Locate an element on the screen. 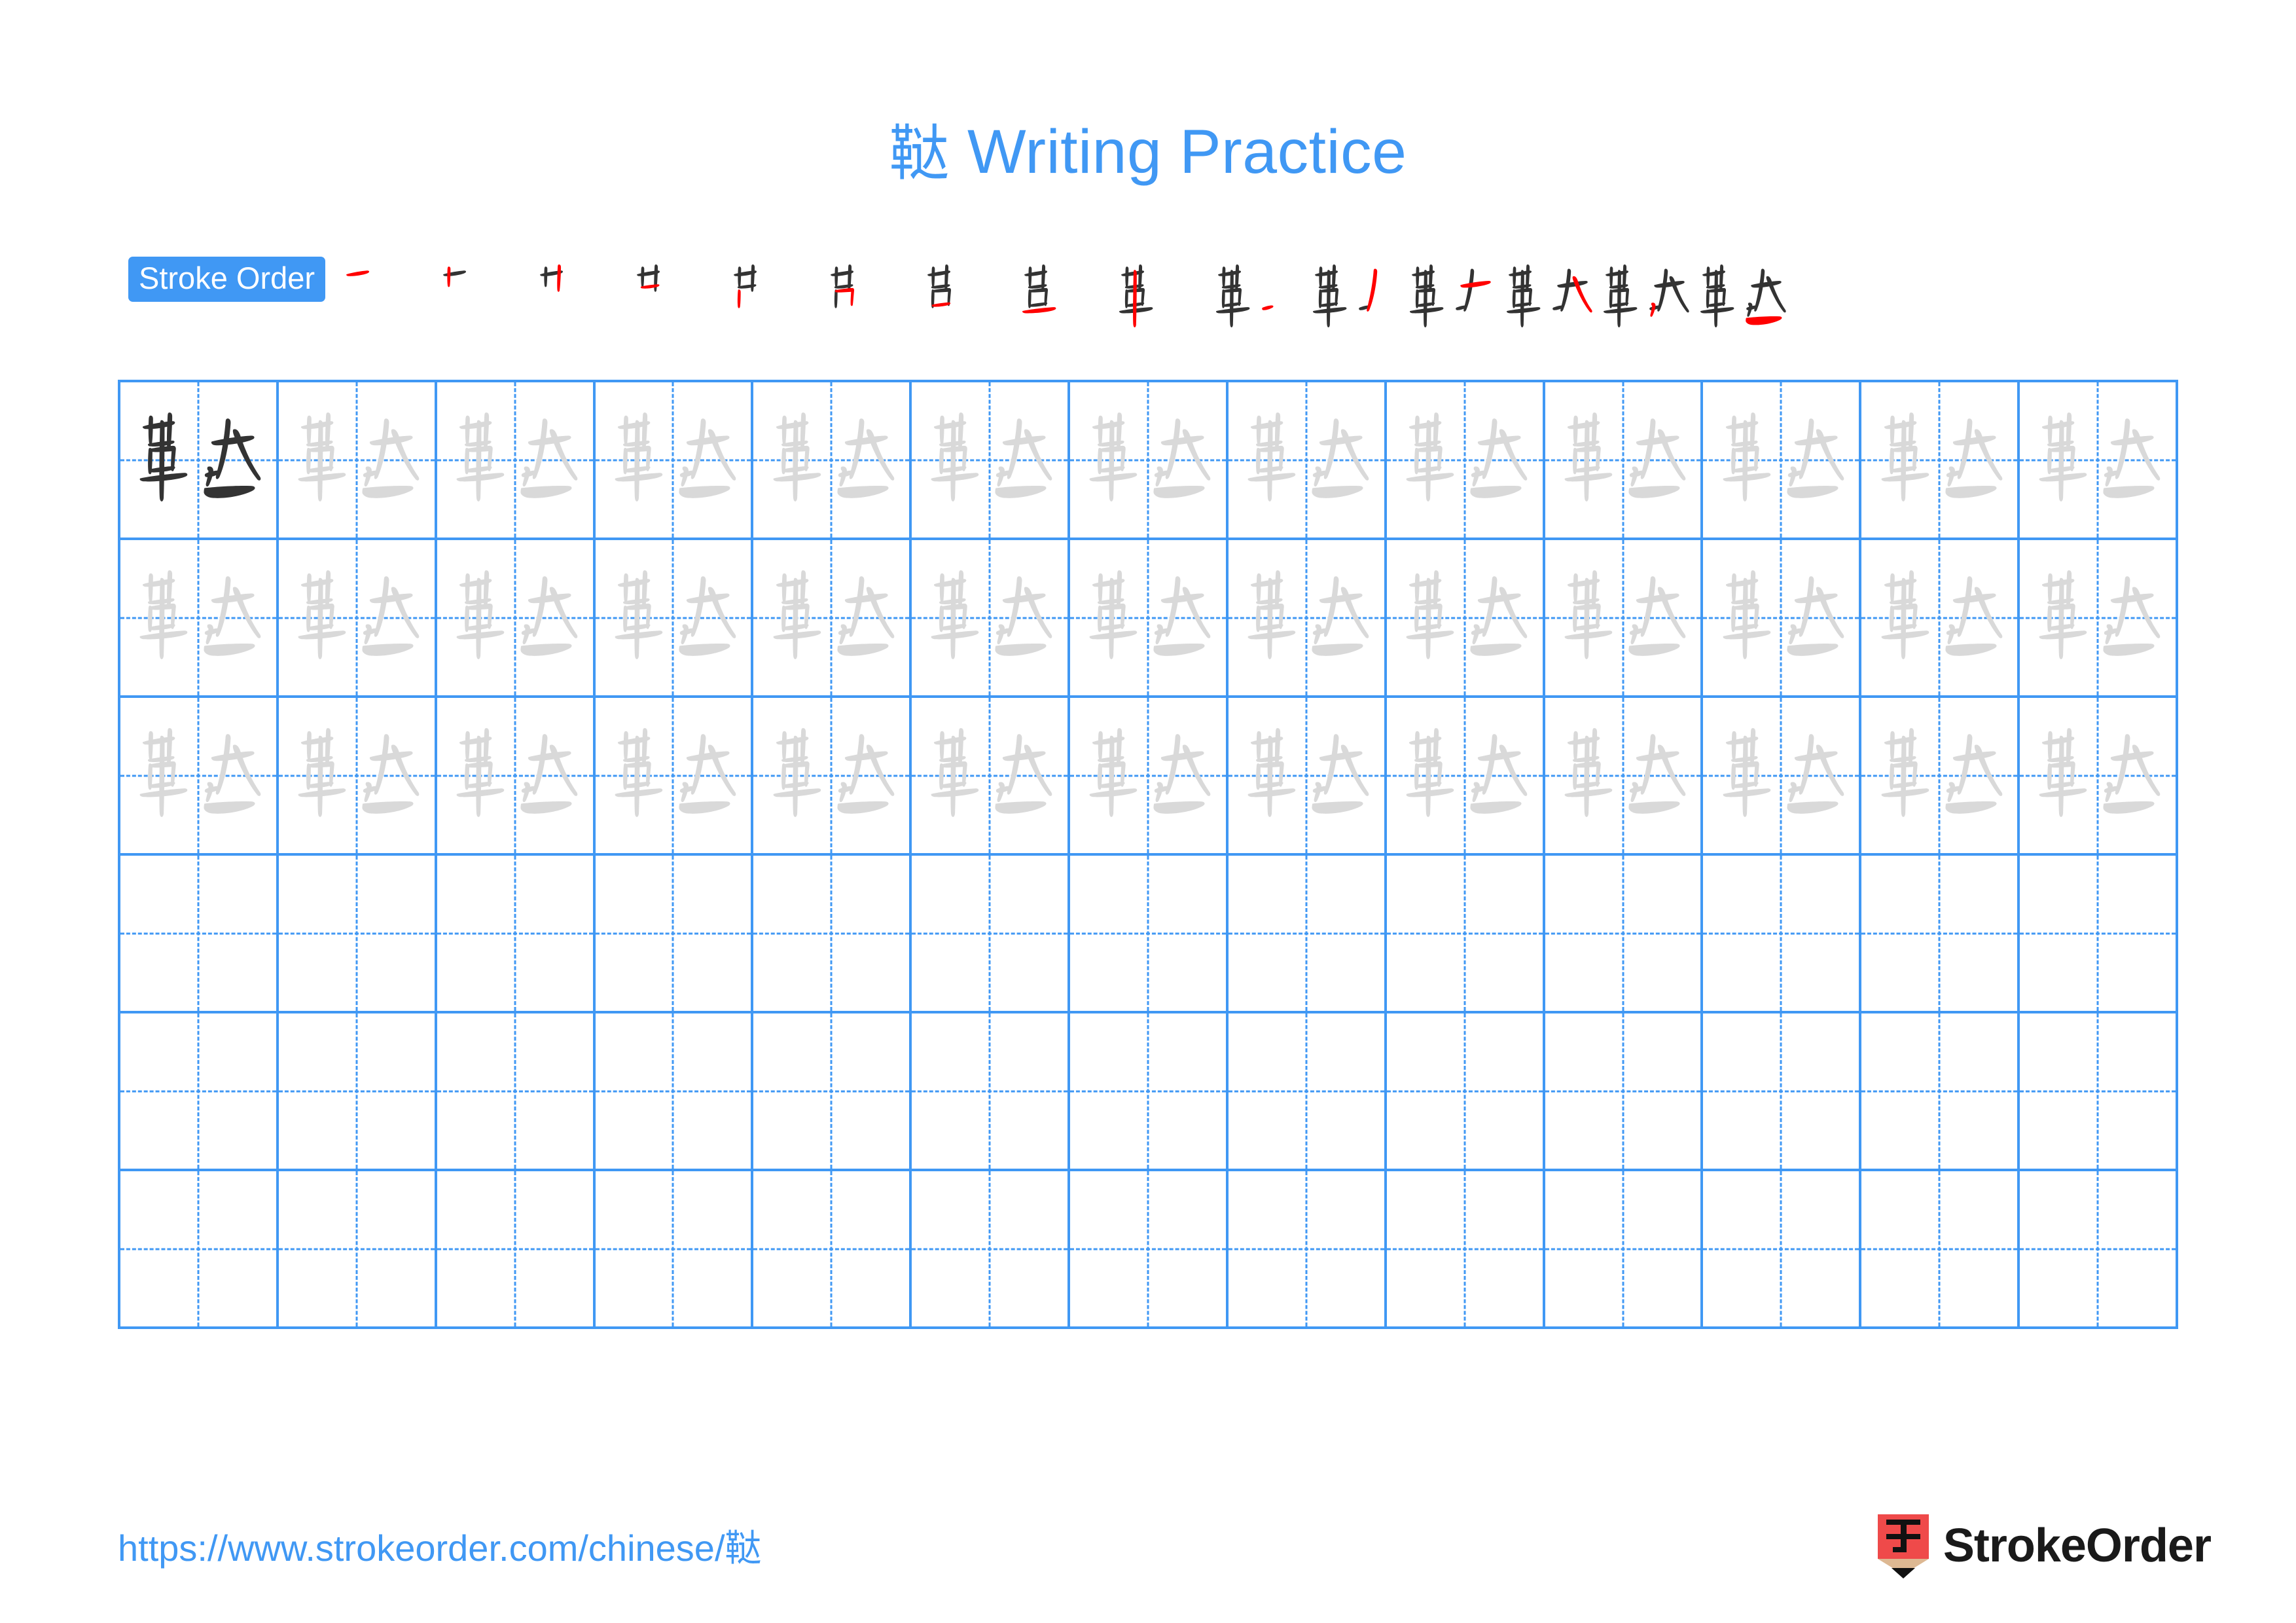 The image size is (2296, 1623). footer-url: https://www.strokeorder.com/chinese/鞑 is located at coordinates (440, 1545).